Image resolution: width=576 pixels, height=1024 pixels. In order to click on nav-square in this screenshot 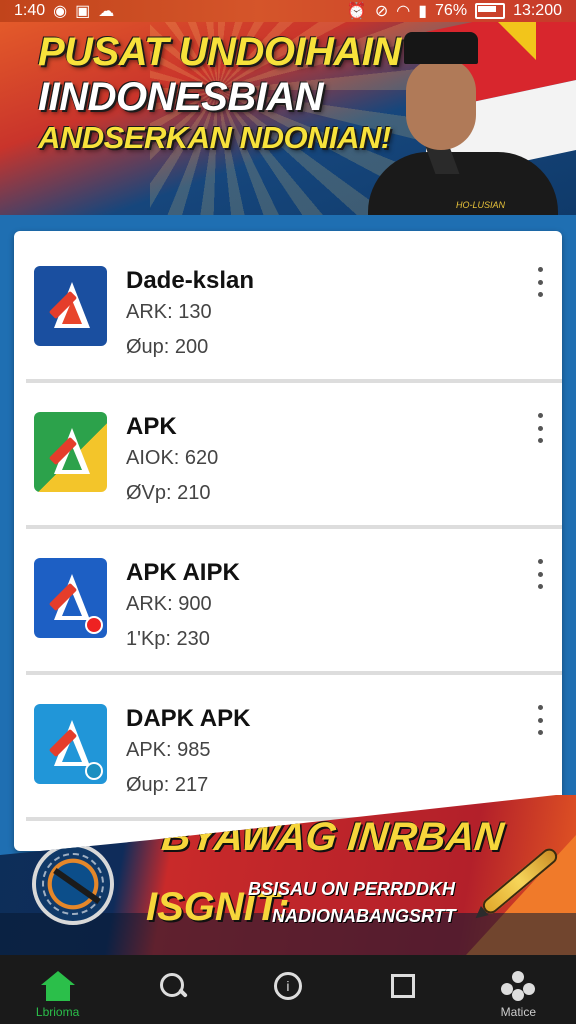, I will do `click(403, 989)`.